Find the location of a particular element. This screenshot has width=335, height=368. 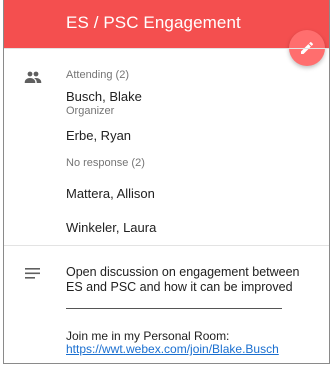

attendee-name: Busch, Blake is located at coordinates (104, 96).